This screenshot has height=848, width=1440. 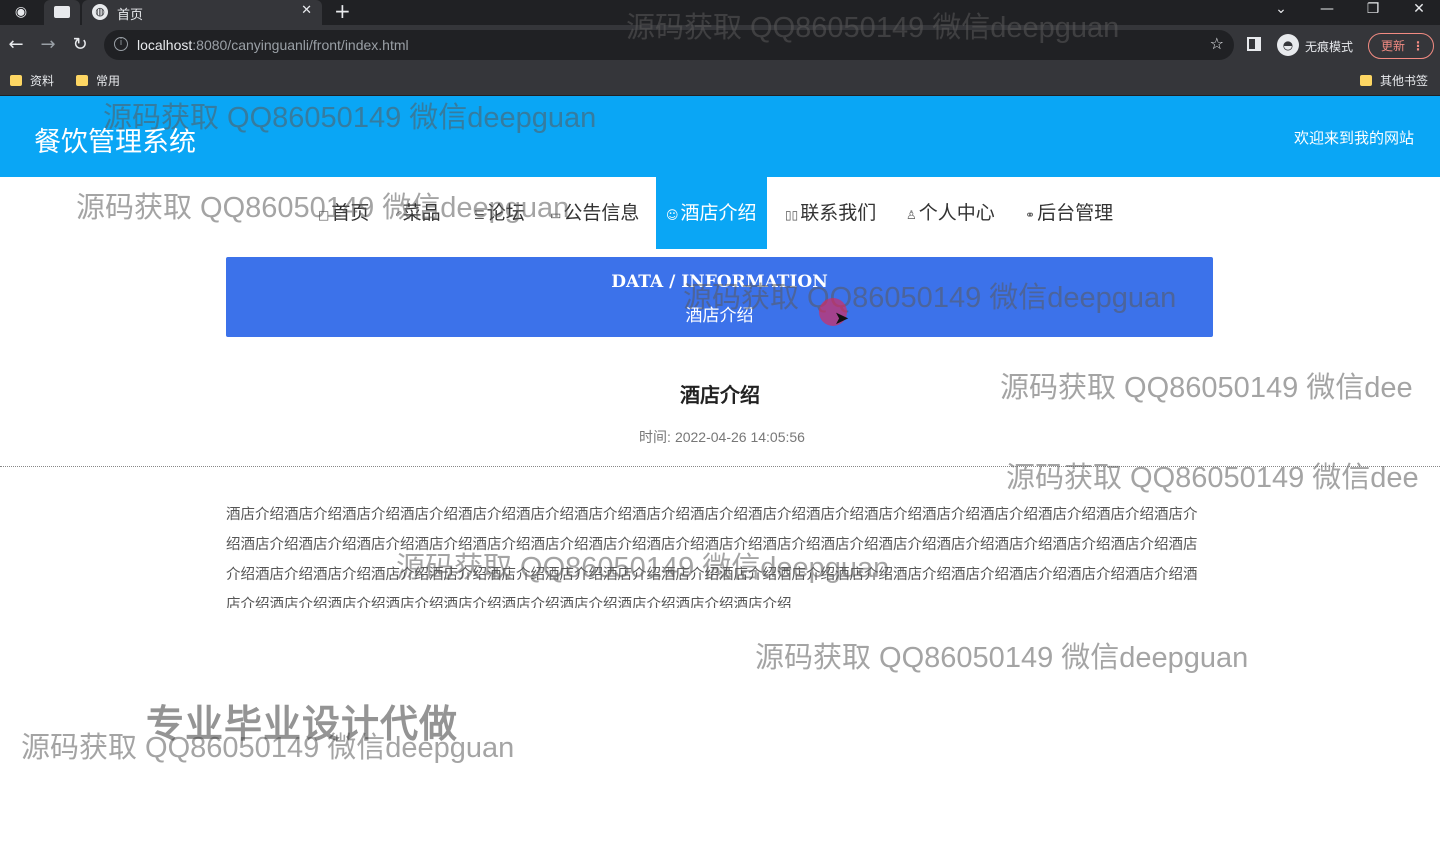 I want to click on link-icon: ⚭, so click(x=1030, y=215).